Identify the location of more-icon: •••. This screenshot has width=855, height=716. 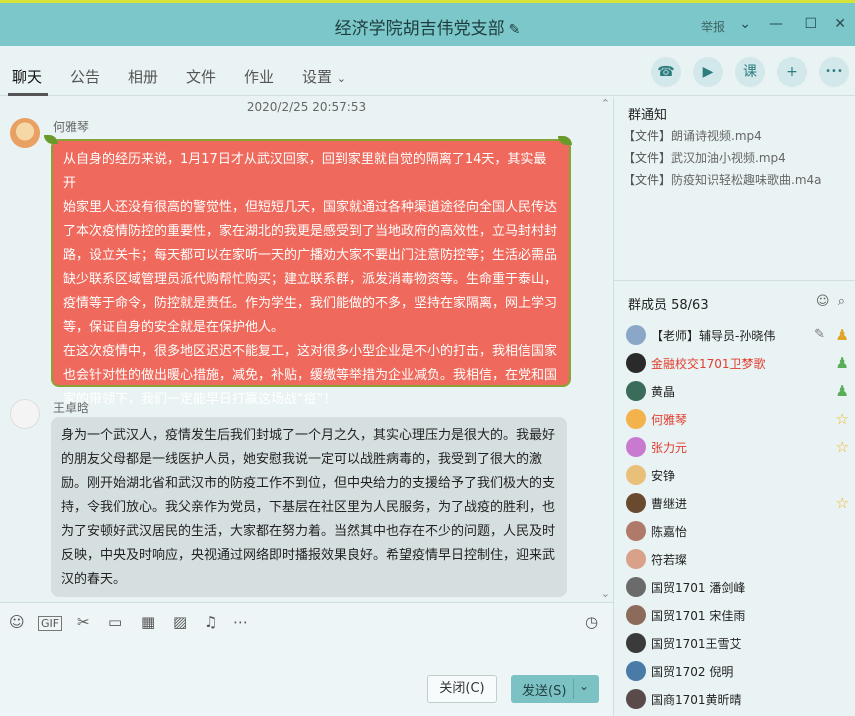
(834, 72).